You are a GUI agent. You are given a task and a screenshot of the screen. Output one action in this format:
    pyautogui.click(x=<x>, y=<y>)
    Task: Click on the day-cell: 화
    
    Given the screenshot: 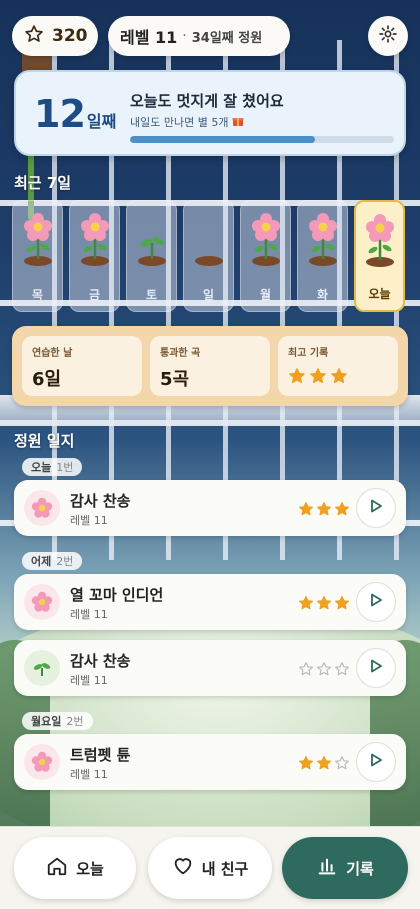 What is the action you would take?
    pyautogui.click(x=322, y=256)
    